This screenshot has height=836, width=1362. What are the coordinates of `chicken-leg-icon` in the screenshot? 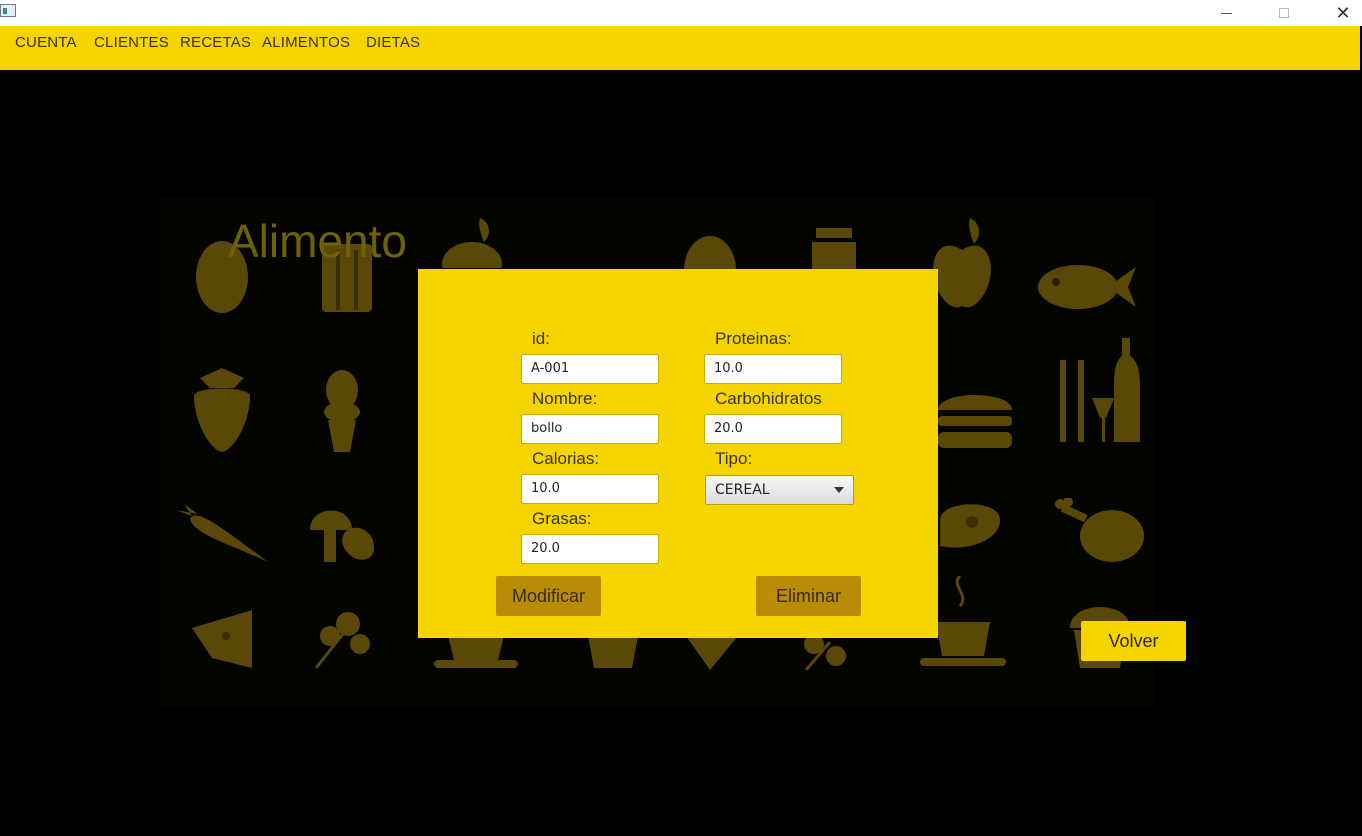 It's located at (1100, 531).